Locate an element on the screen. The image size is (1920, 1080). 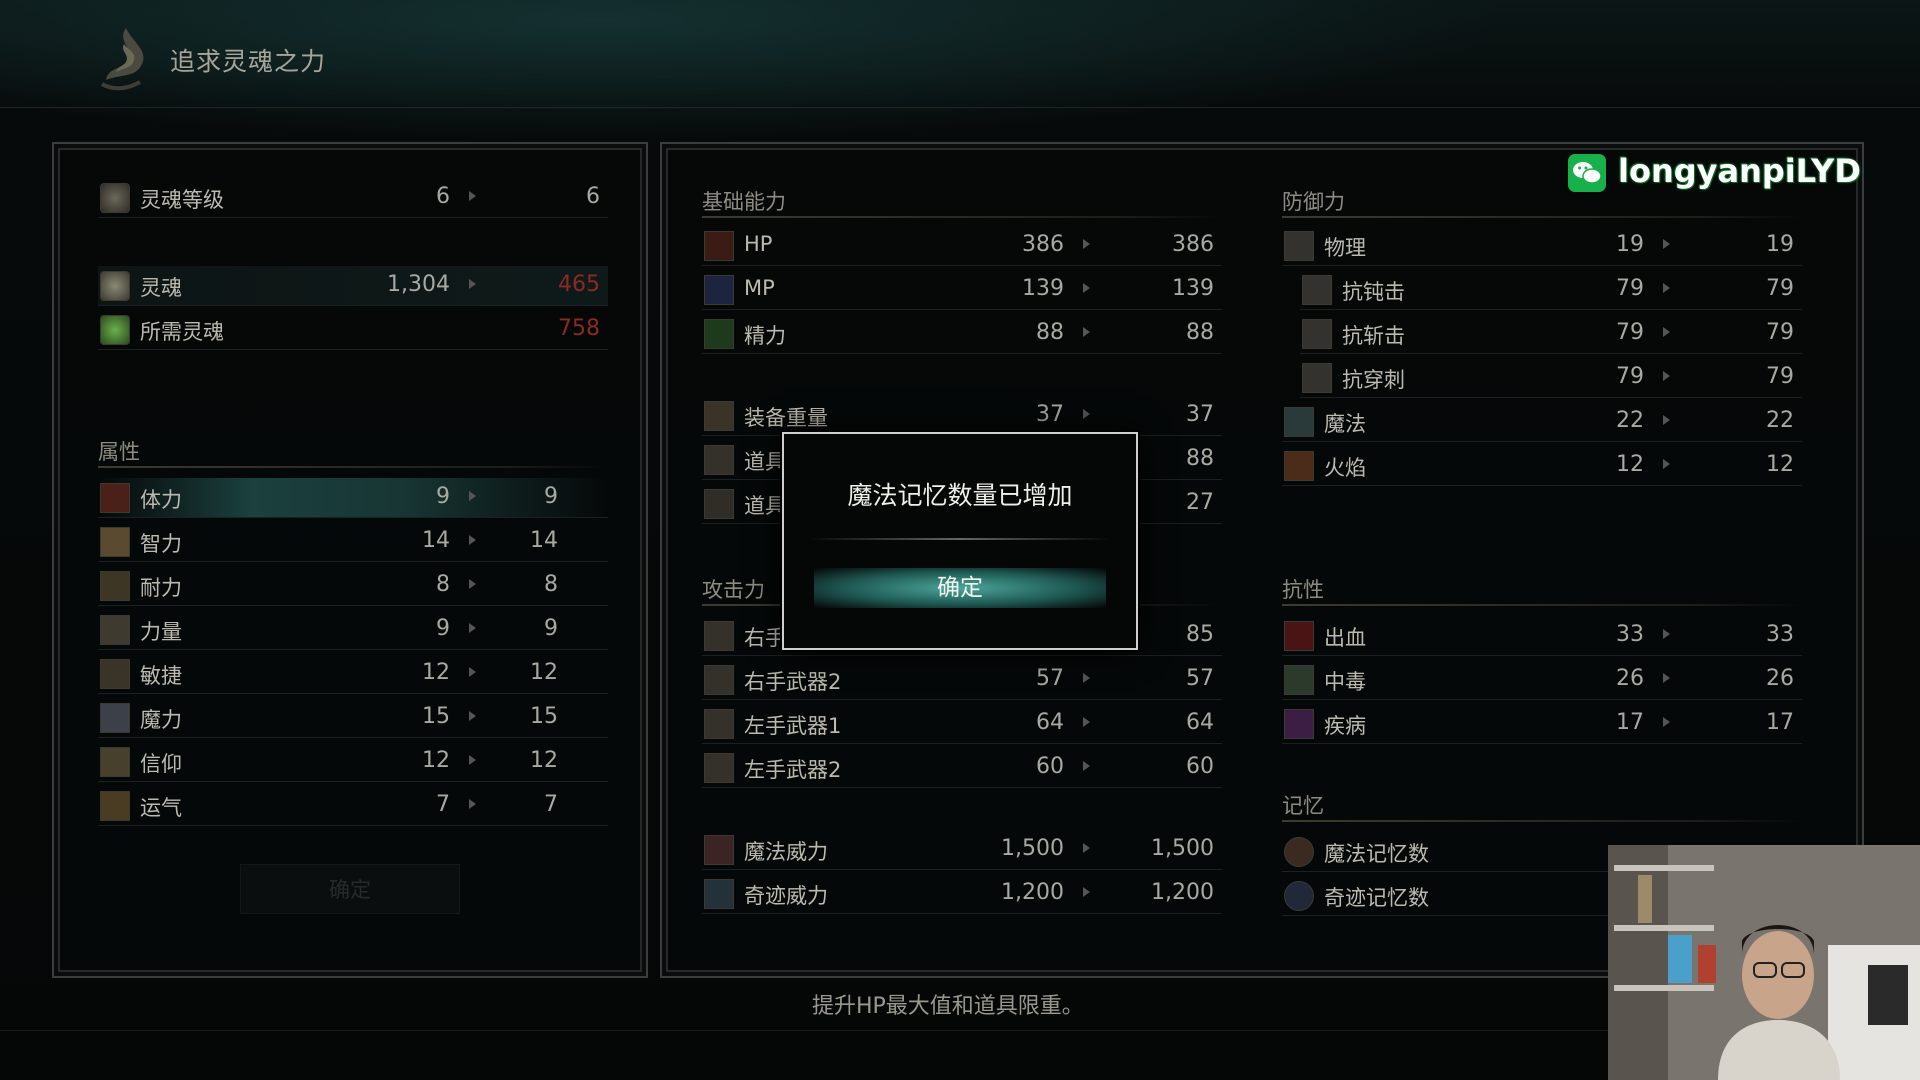
orb-icon is located at coordinates (115, 718).